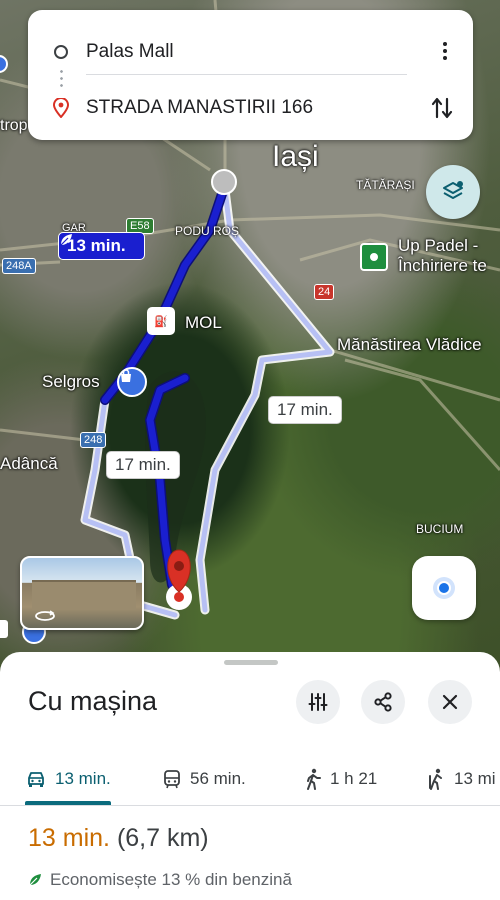 The image size is (500, 900). What do you see at coordinates (130, 52) in the screenshot?
I see `origin-field: Palas Mall` at bounding box center [130, 52].